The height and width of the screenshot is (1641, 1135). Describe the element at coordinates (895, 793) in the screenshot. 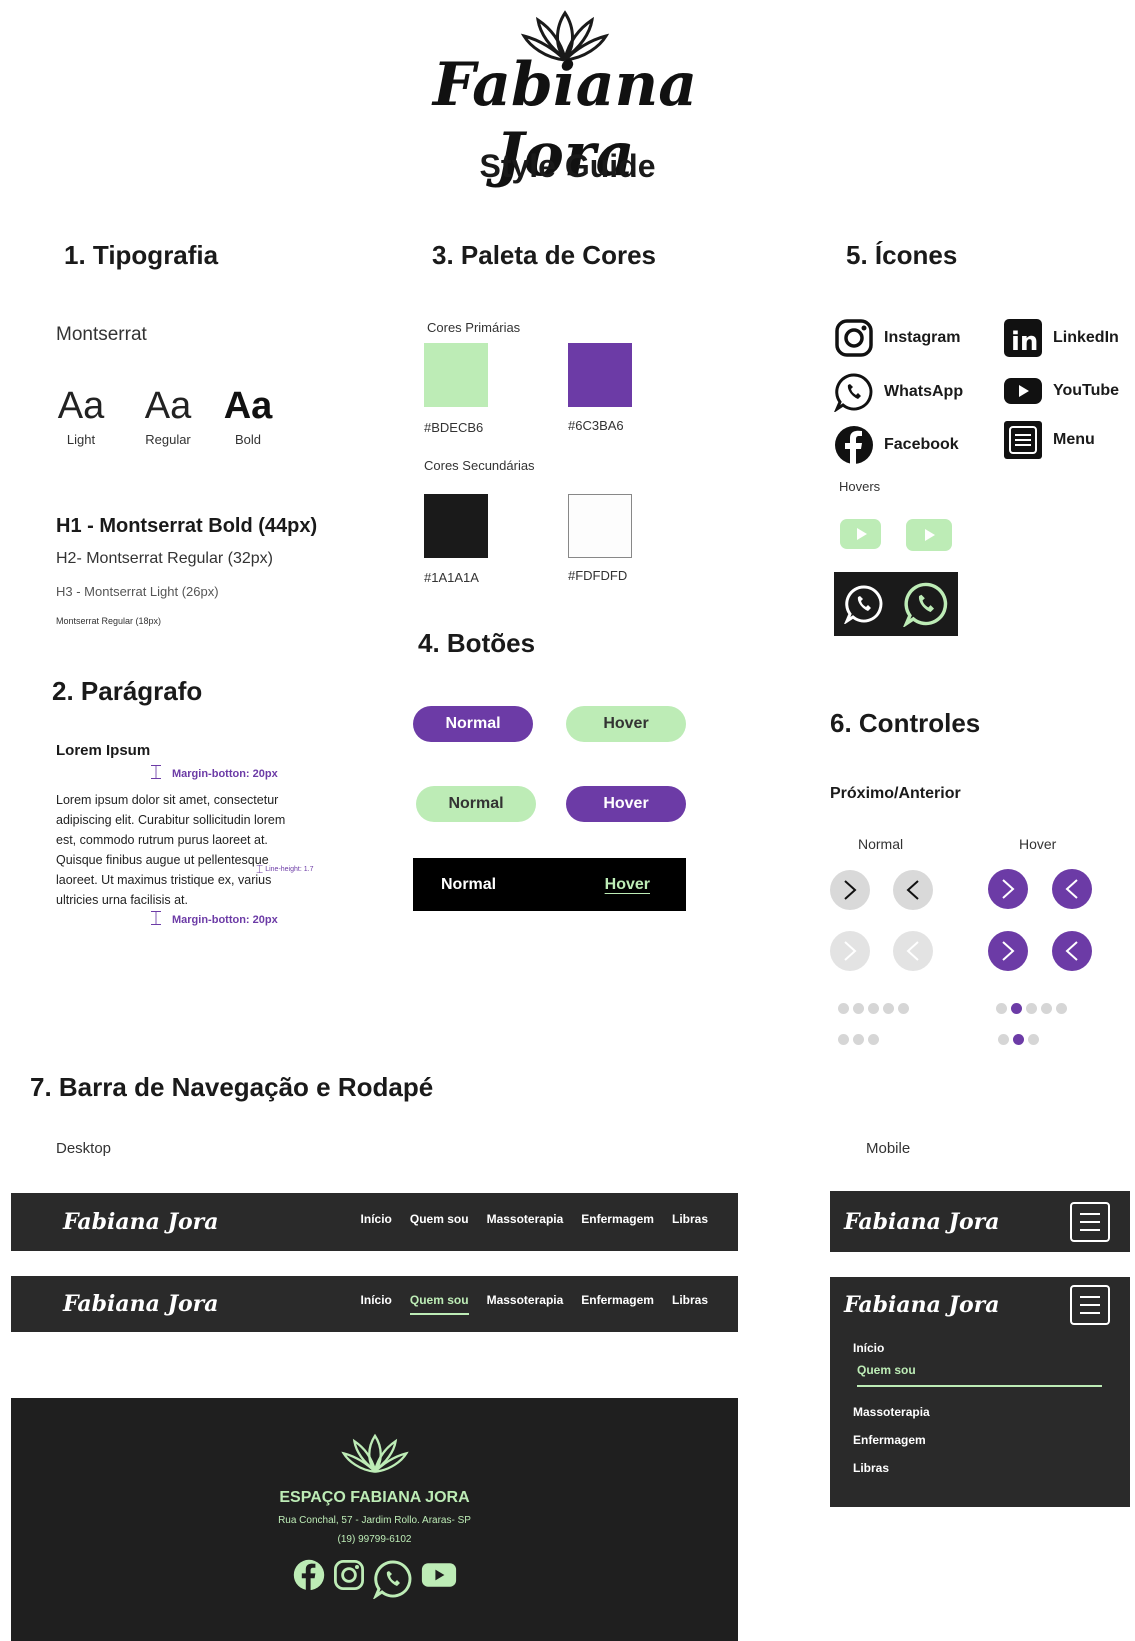

I see `controls-subheading: Próximo/Anterior` at that location.